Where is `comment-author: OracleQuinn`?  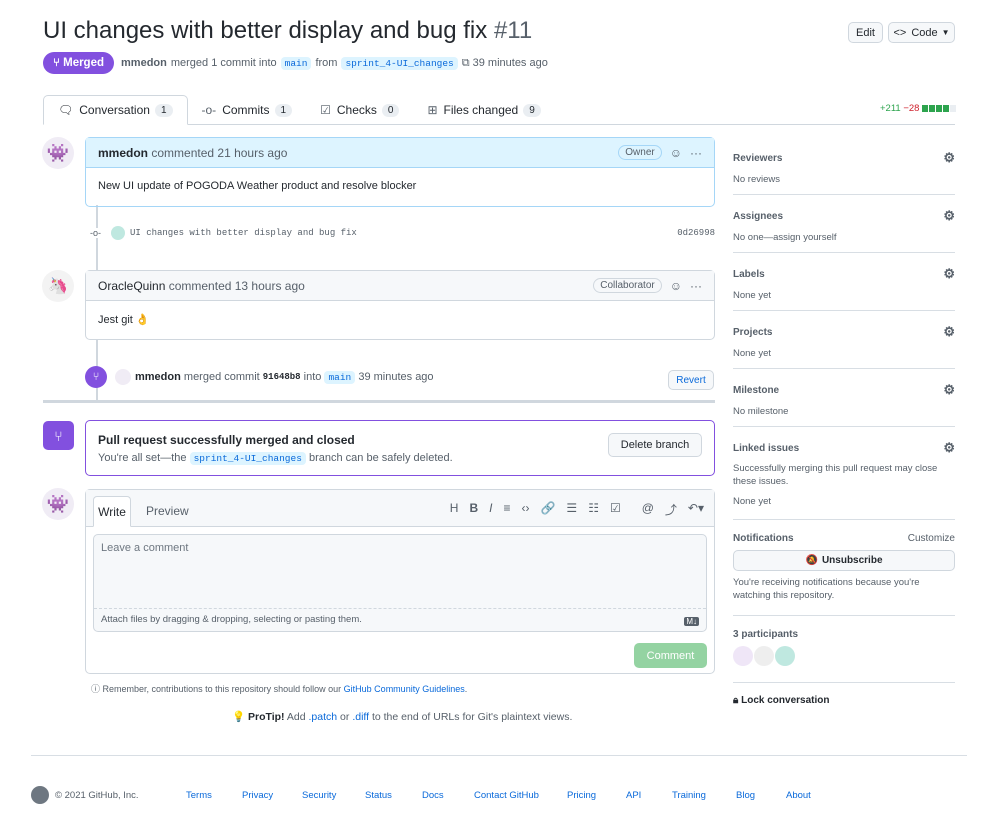 comment-author: OracleQuinn is located at coordinates (131, 286).